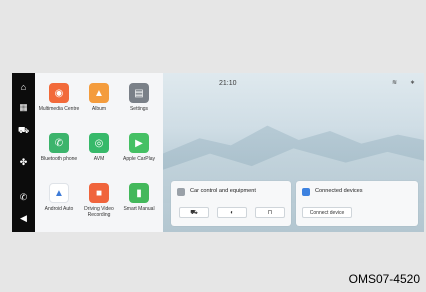  Describe the element at coordinates (228, 83) in the screenshot. I see `clock: 21:10` at that location.